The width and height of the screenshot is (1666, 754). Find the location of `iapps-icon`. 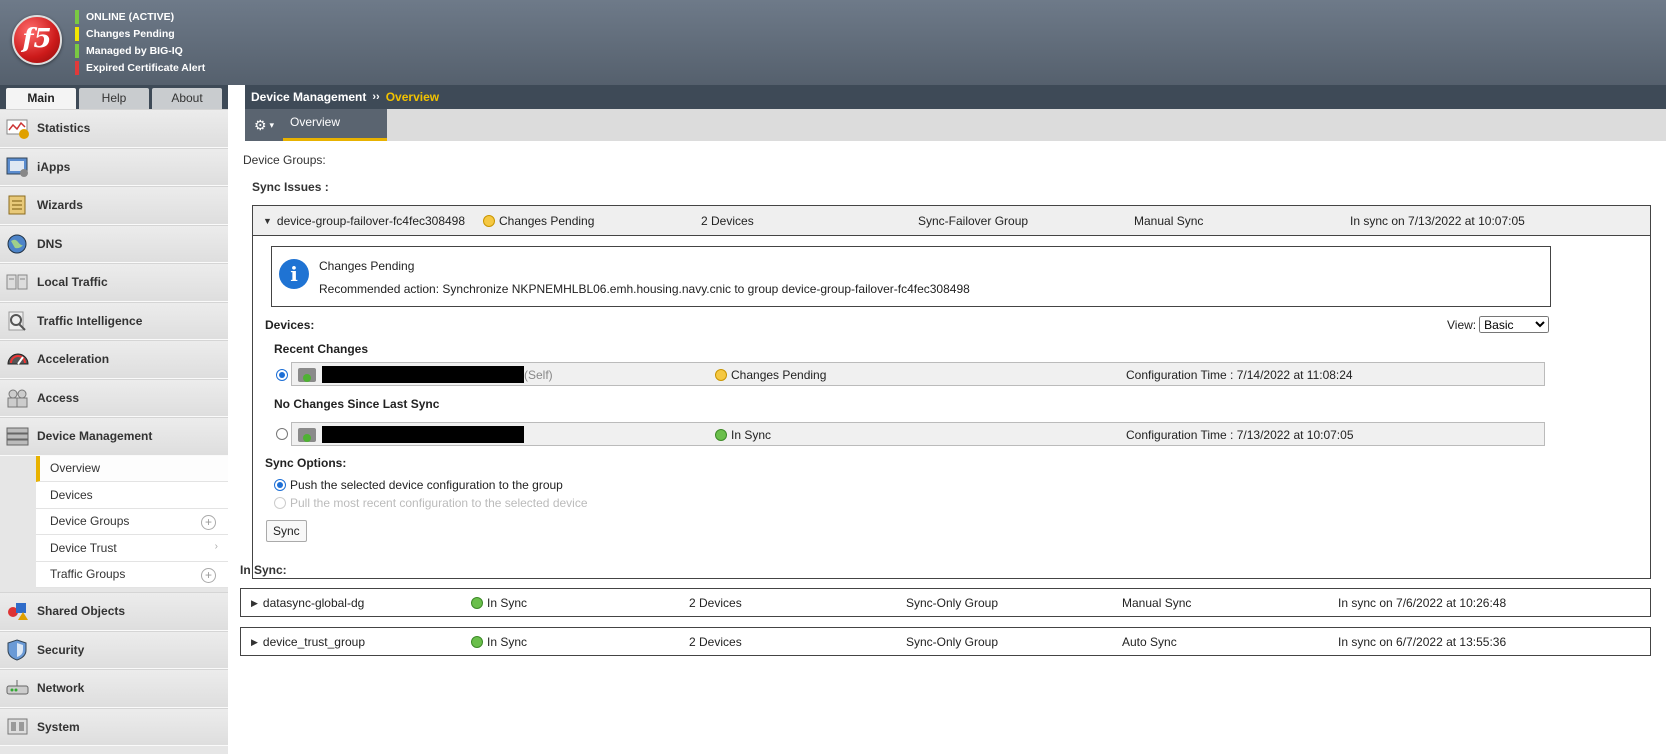

iapps-icon is located at coordinates (18, 167).